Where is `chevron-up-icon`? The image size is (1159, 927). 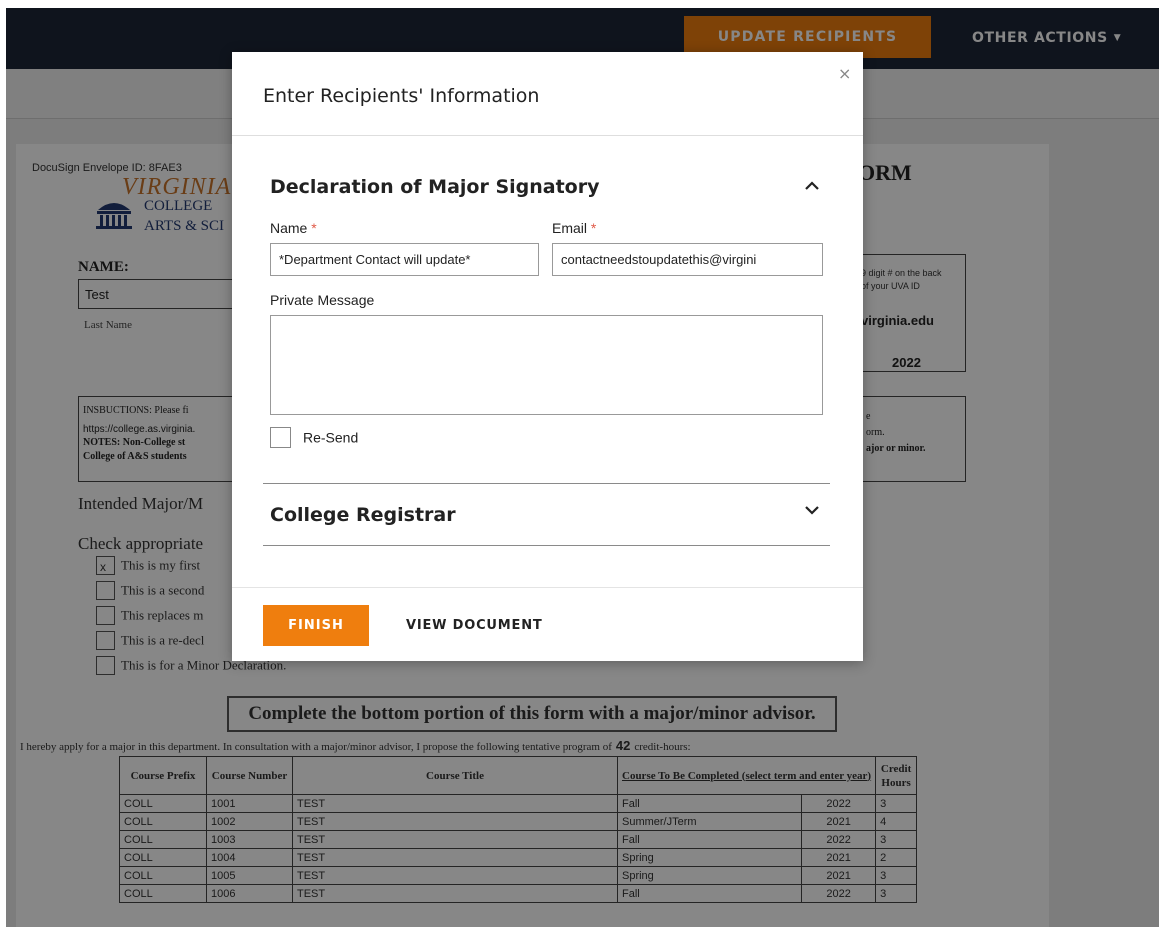
chevron-up-icon is located at coordinates (812, 186).